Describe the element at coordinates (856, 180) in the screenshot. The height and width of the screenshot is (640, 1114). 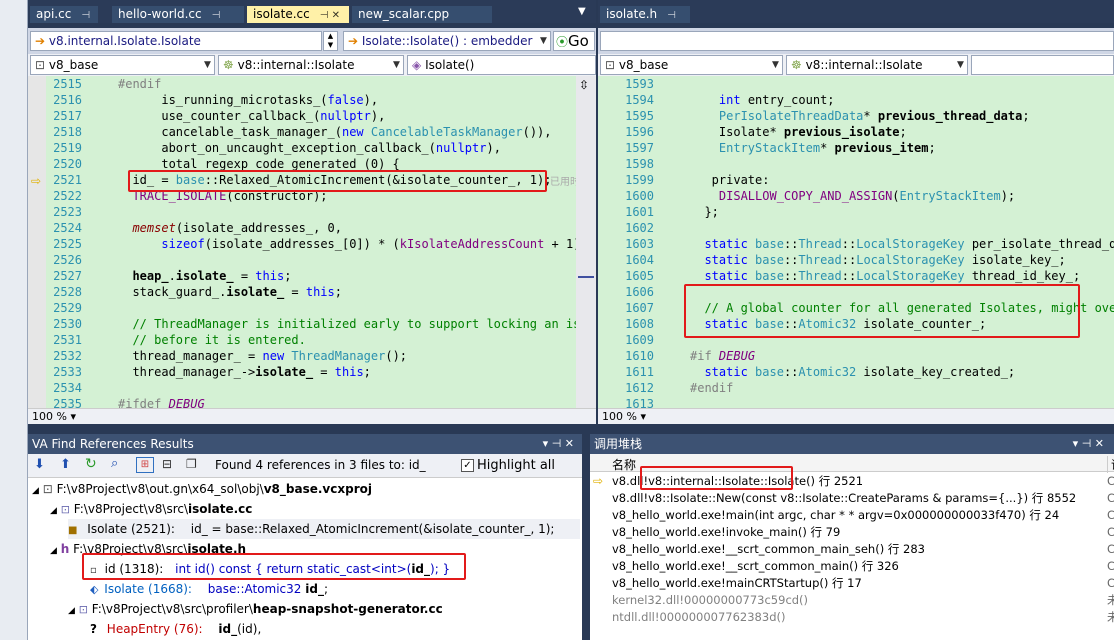
I see `right-code-line: 1599 private:` at that location.